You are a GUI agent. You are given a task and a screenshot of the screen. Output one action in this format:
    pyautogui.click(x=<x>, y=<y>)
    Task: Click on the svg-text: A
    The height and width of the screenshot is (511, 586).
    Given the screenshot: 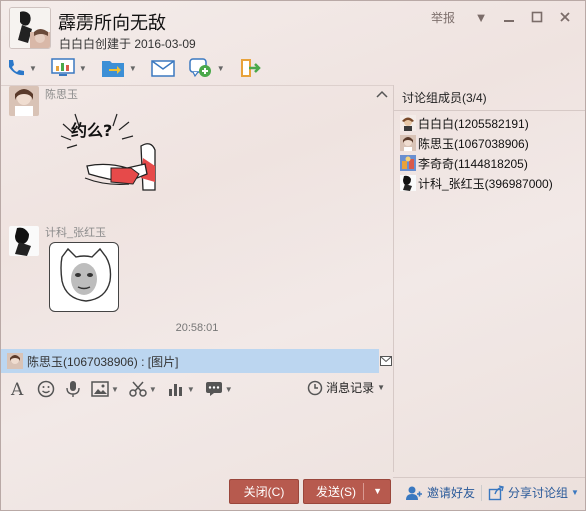 What is the action you would take?
    pyautogui.click(x=17, y=389)
    